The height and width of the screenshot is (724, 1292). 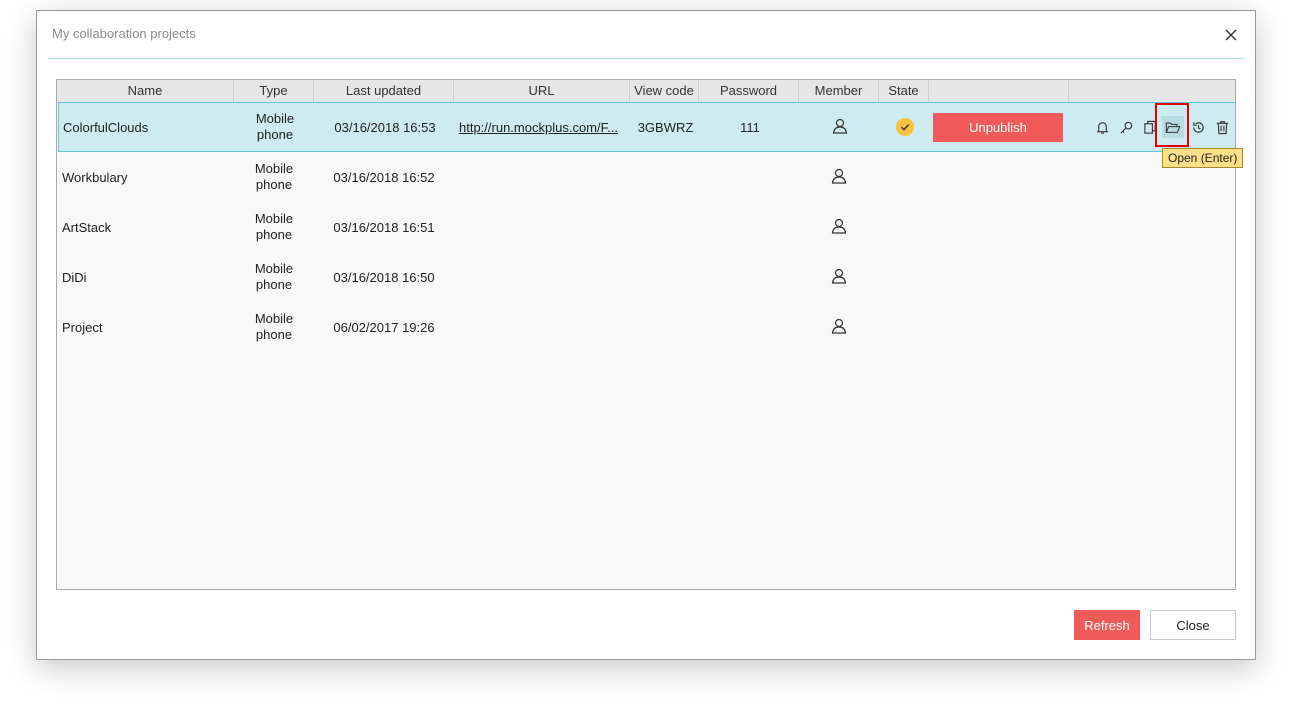 What do you see at coordinates (646, 177) in the screenshot?
I see `table-row: Workbulary Mobile phone 03/16/2018 16:52` at bounding box center [646, 177].